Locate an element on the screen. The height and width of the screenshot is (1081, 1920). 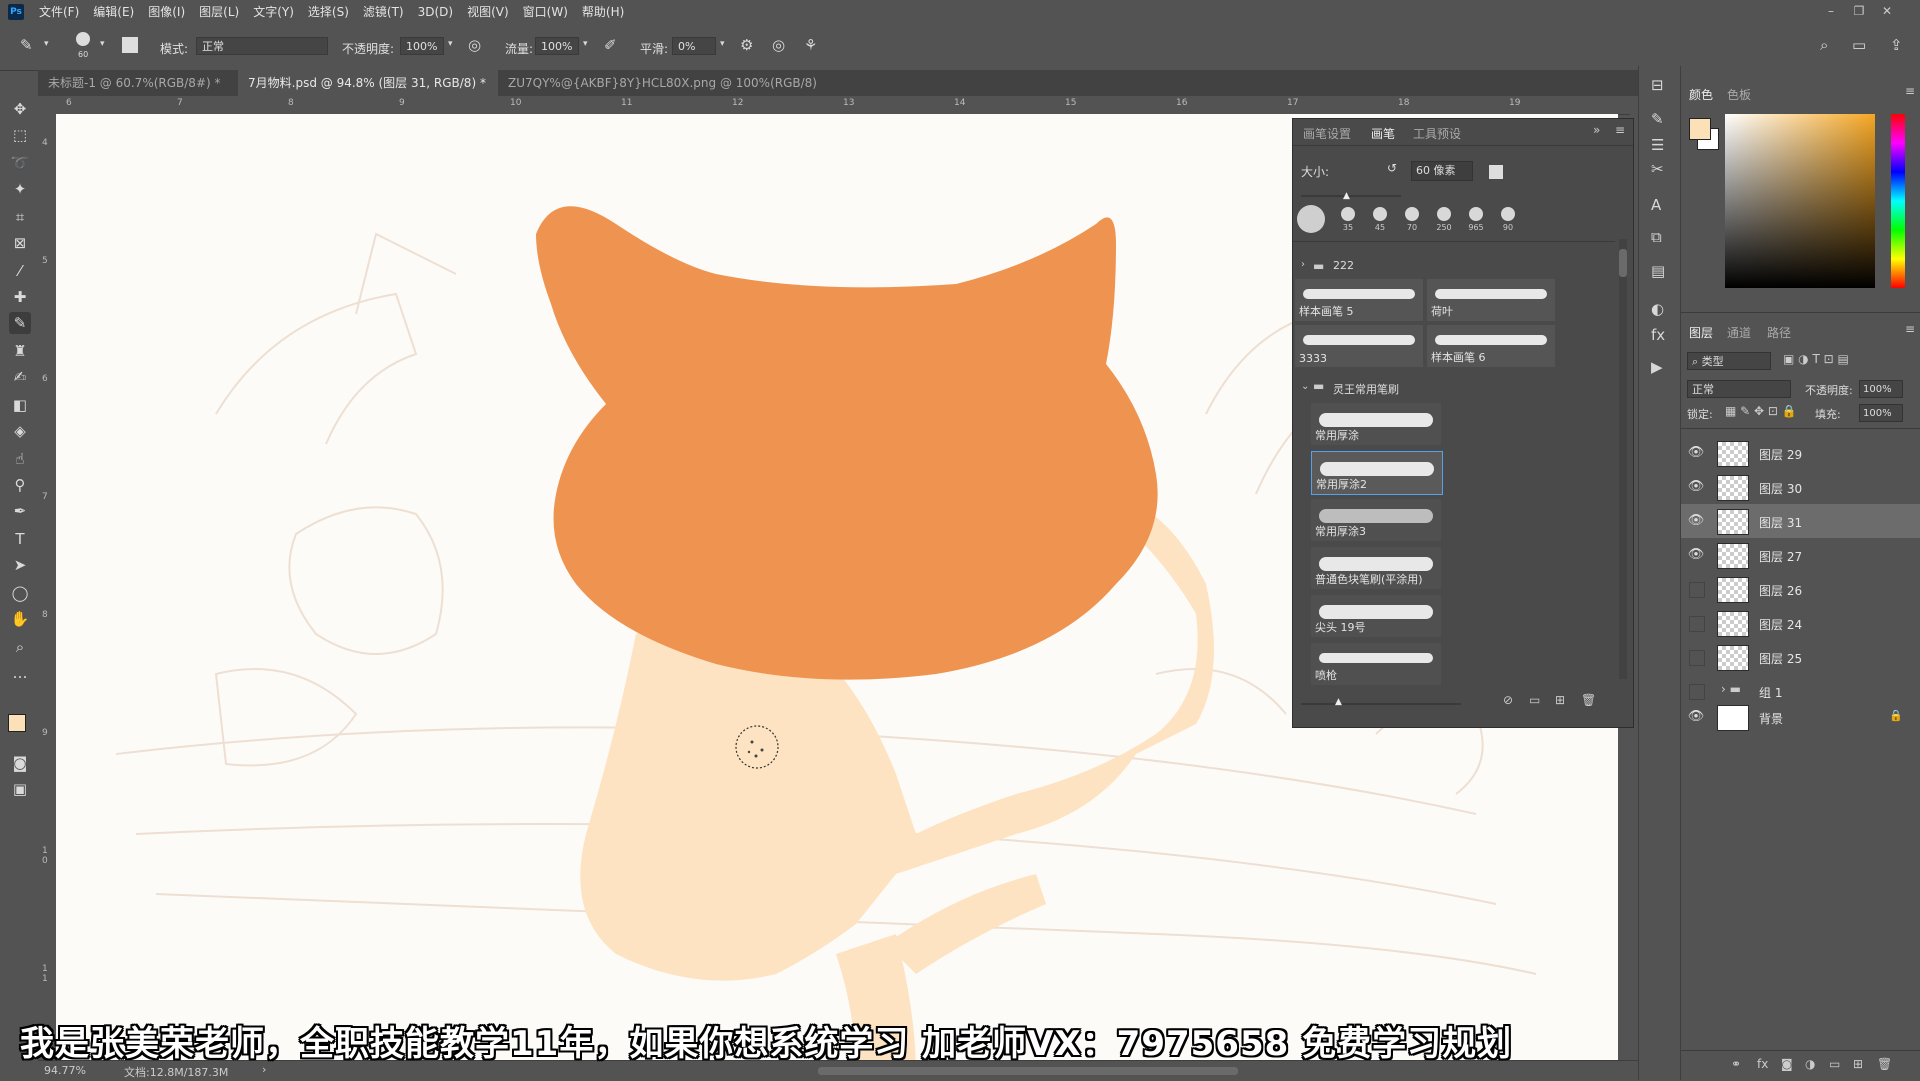
pressure-size-icon: ◎ is located at coordinates (778, 45).